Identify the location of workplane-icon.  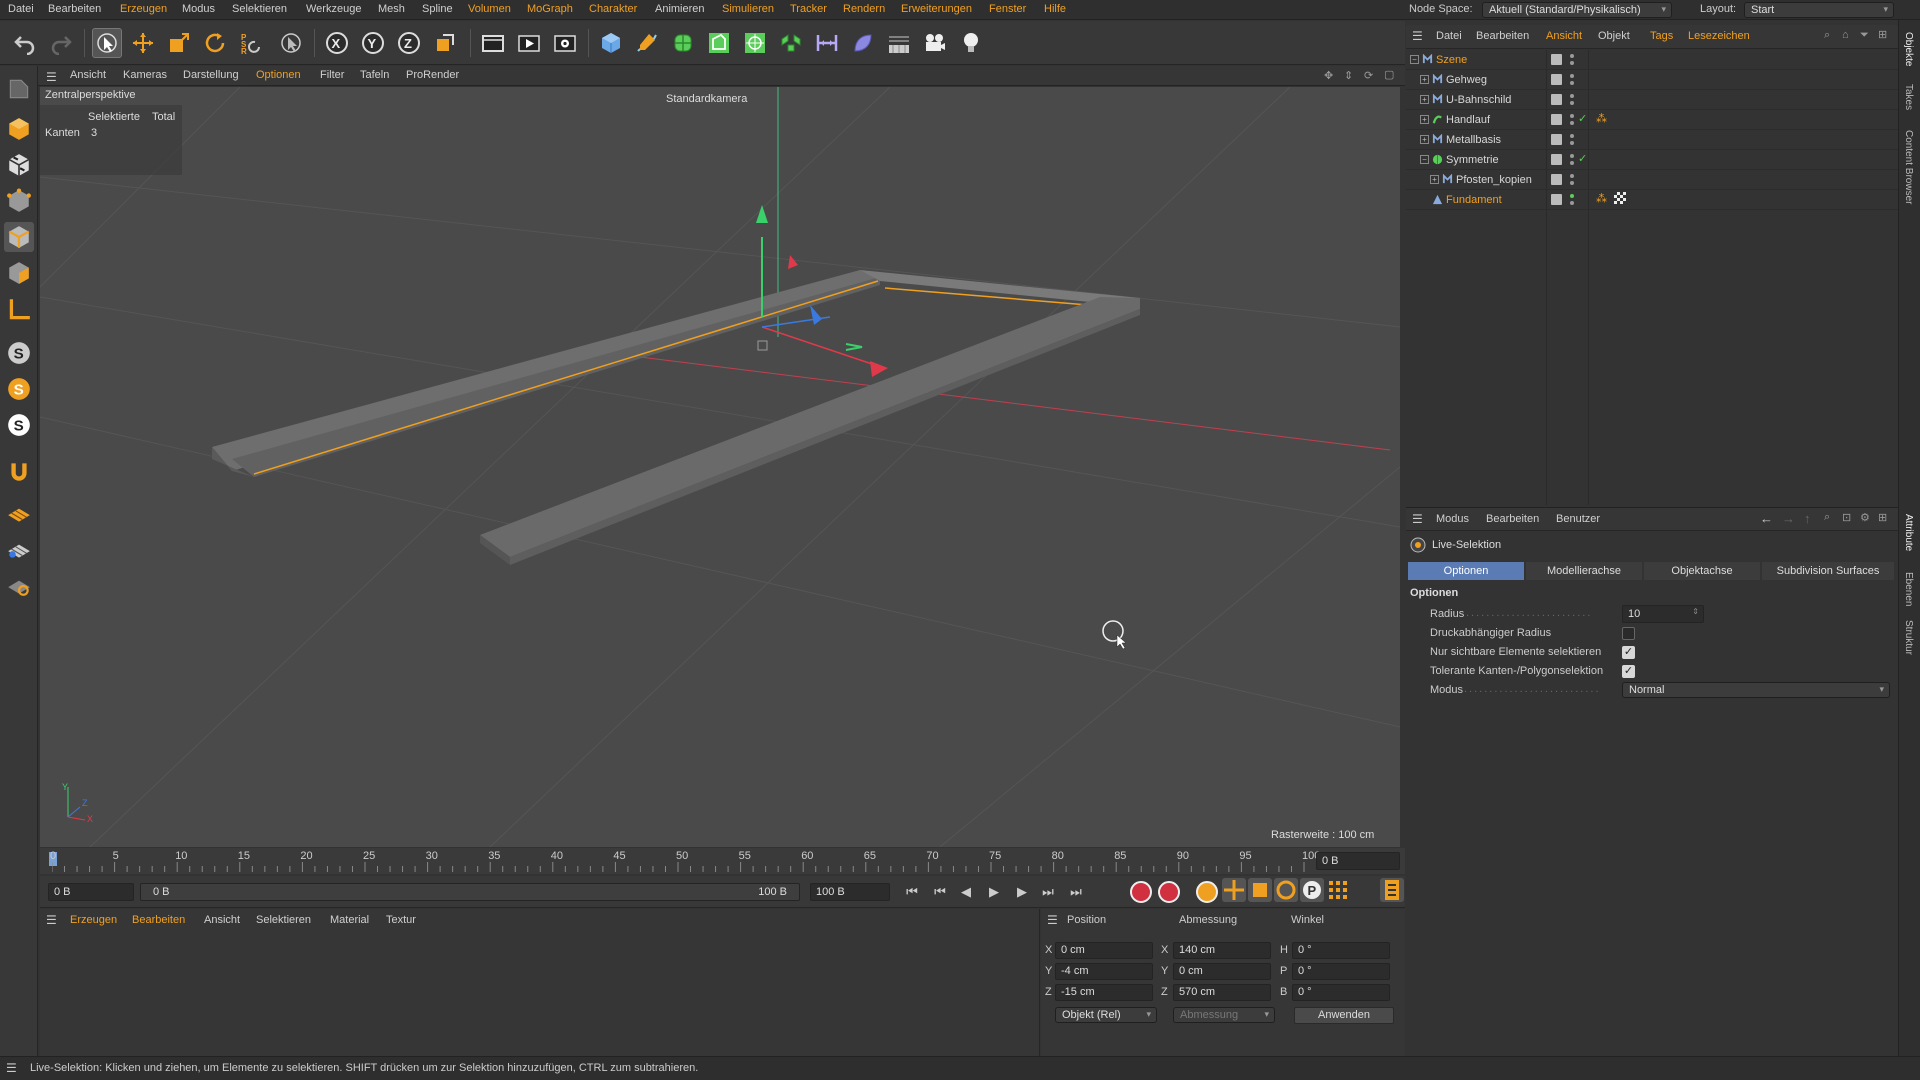
(19, 513).